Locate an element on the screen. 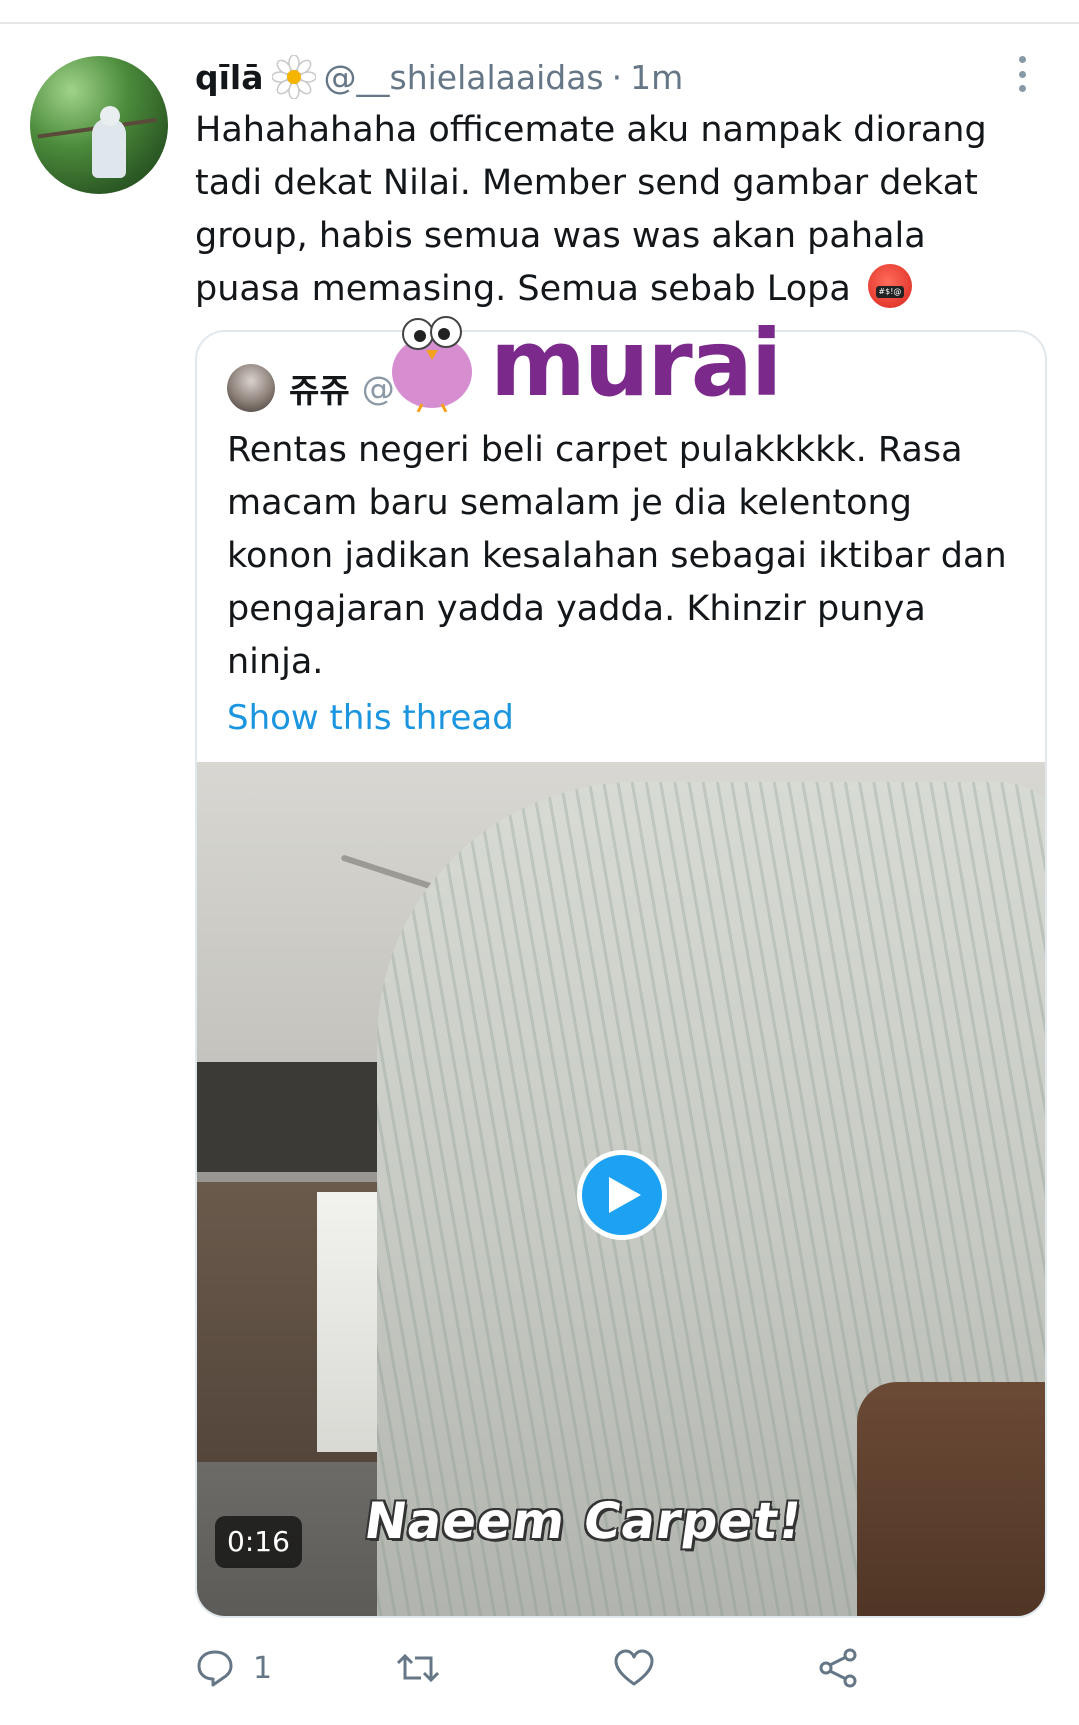 This screenshot has width=1079, height=1725. author-name: qīlā is located at coordinates (229, 77).